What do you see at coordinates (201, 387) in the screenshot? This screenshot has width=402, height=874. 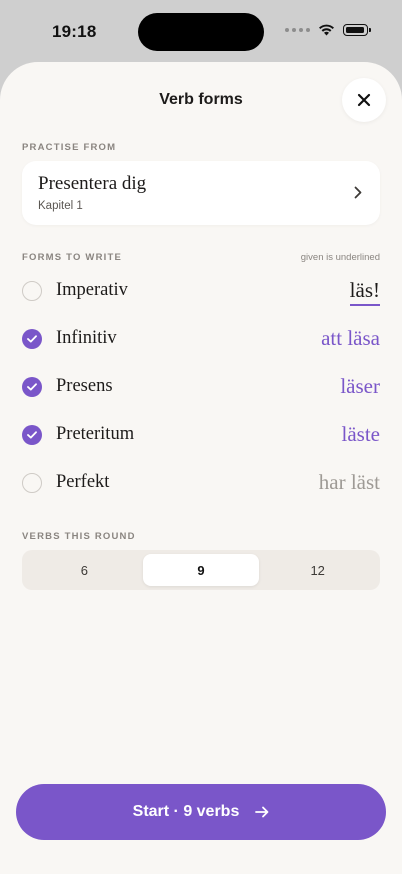 I see `form-row-presens: Presens läser` at bounding box center [201, 387].